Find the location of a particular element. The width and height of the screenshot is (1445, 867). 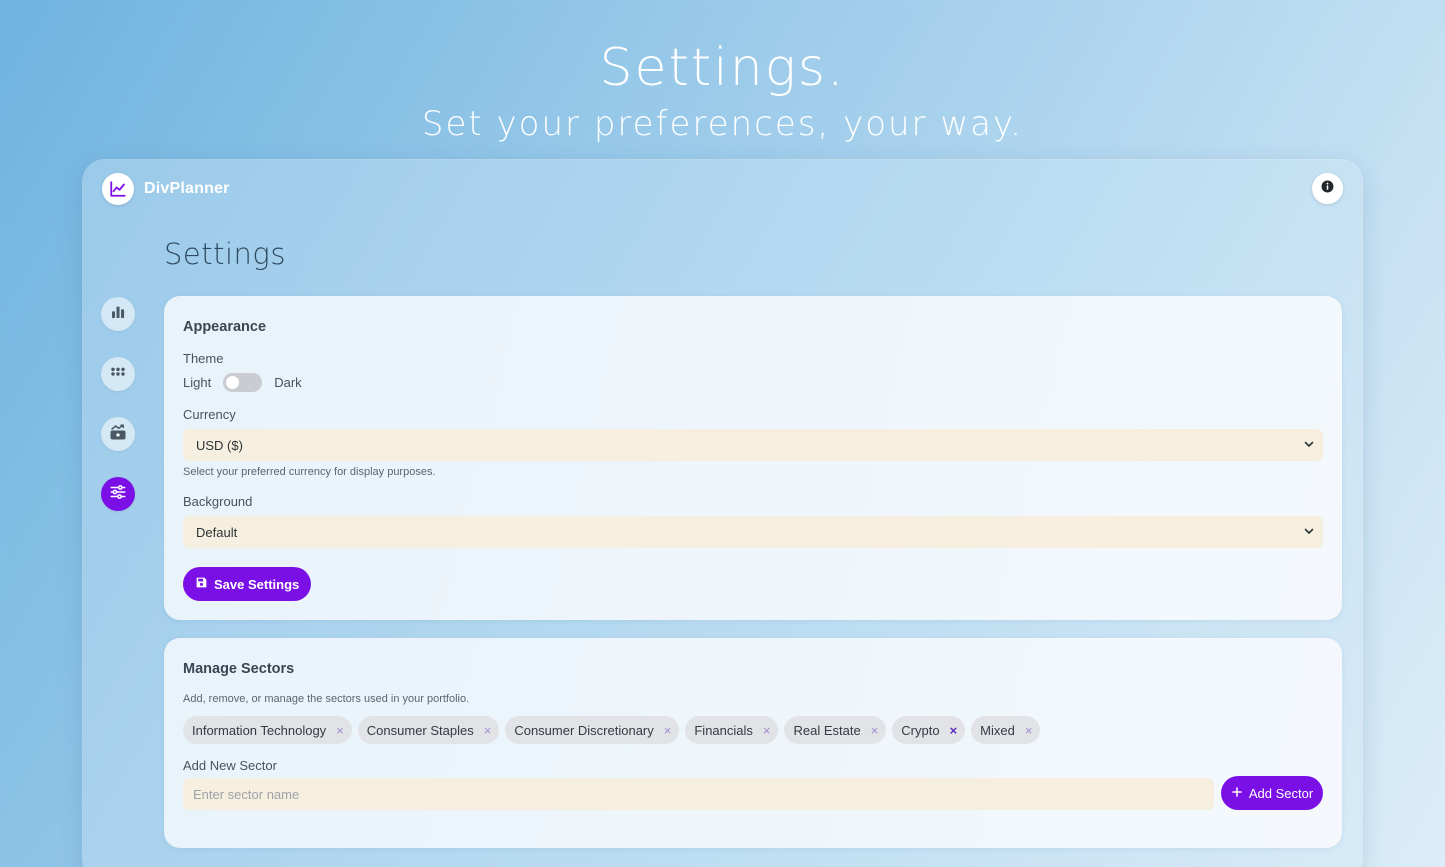

background-label: Background is located at coordinates (218, 501).